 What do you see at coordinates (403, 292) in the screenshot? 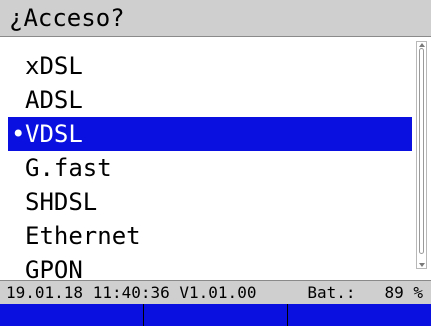
I see `battery-value: 89 %` at bounding box center [403, 292].